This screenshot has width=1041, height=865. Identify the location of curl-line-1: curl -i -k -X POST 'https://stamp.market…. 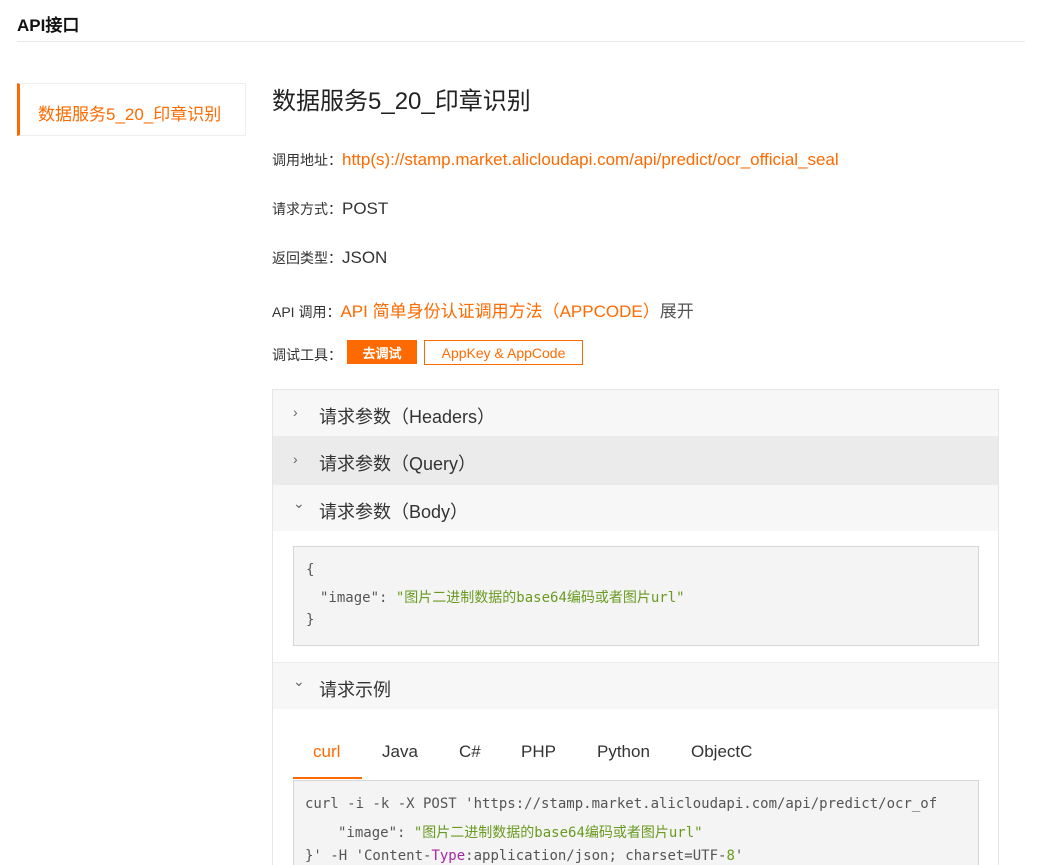
(621, 804).